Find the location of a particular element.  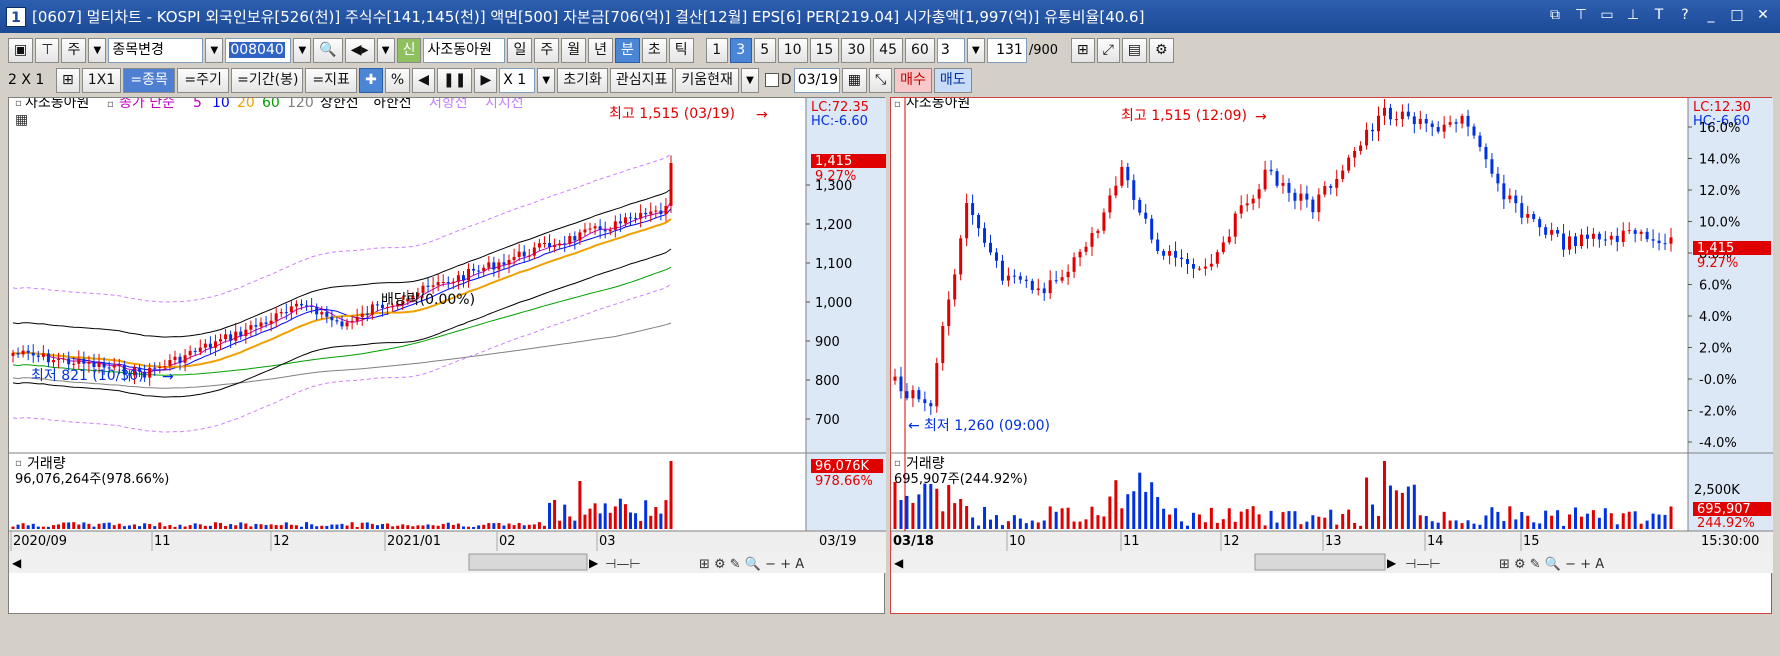

watch-indicator-button: 관심지표 is located at coordinates (641, 80).